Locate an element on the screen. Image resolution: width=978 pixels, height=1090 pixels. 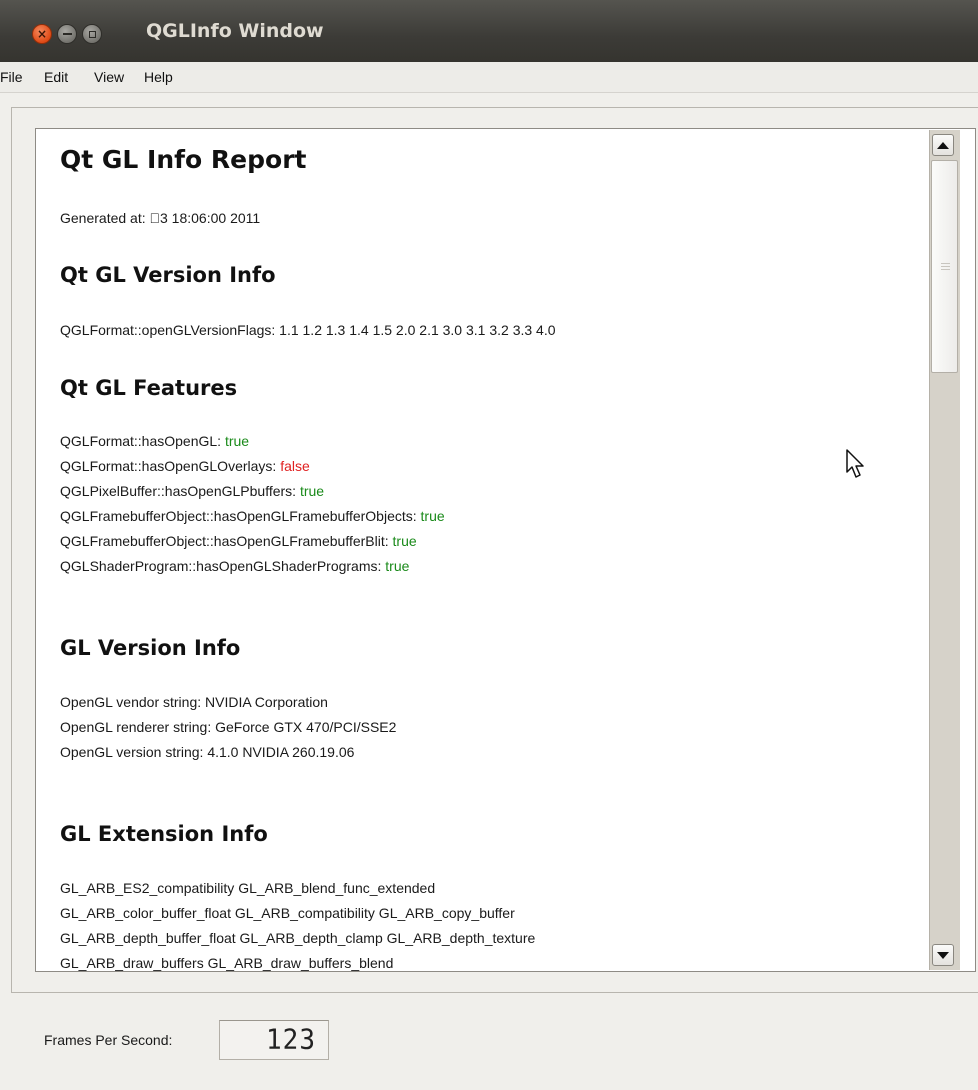
maximize-window-button is located at coordinates (92, 34).